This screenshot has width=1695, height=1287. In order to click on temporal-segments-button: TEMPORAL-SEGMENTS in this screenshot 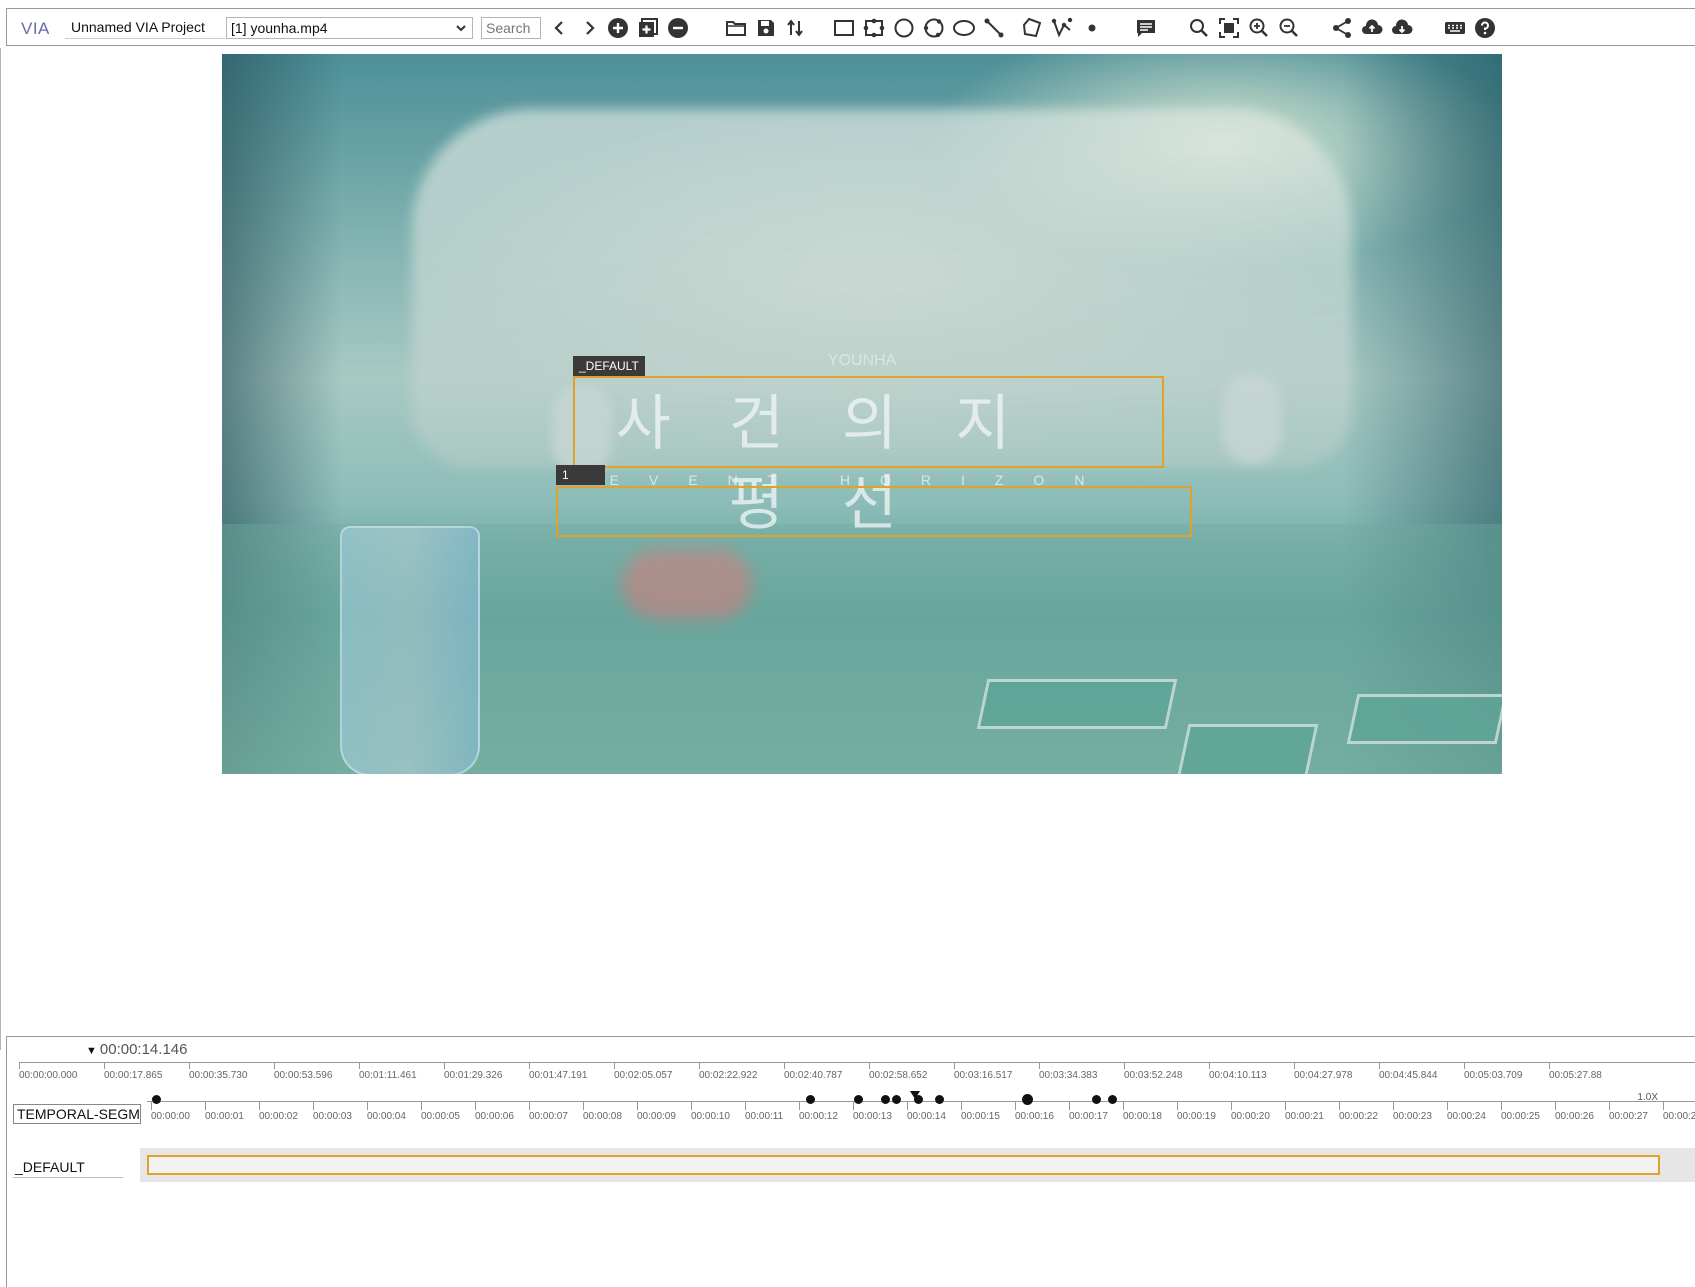, I will do `click(77, 1114)`.